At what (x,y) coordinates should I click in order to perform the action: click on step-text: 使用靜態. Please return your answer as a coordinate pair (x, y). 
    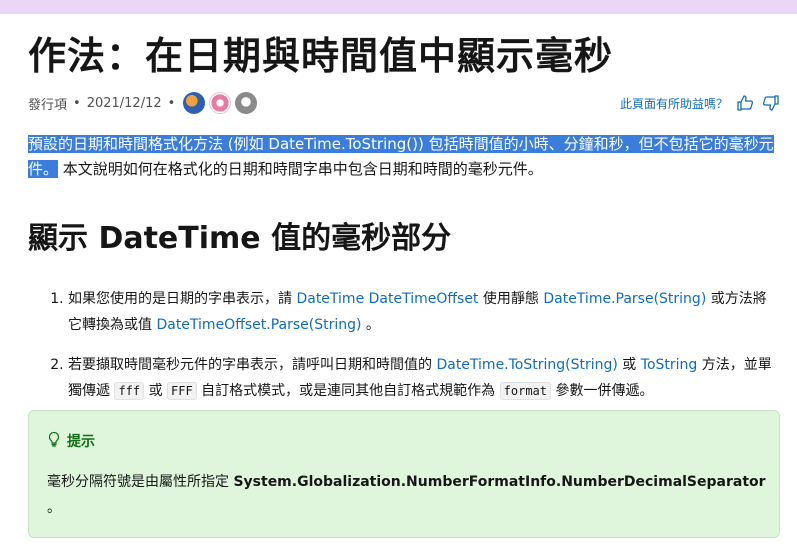
    Looking at the image, I should click on (511, 299).